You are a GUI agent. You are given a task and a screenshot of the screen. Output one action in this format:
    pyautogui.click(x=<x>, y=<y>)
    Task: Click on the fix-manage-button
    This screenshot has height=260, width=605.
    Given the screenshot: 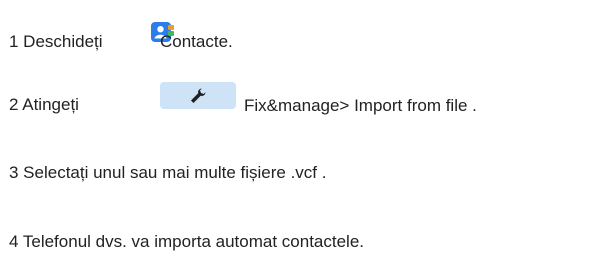 What is the action you would take?
    pyautogui.click(x=198, y=95)
    